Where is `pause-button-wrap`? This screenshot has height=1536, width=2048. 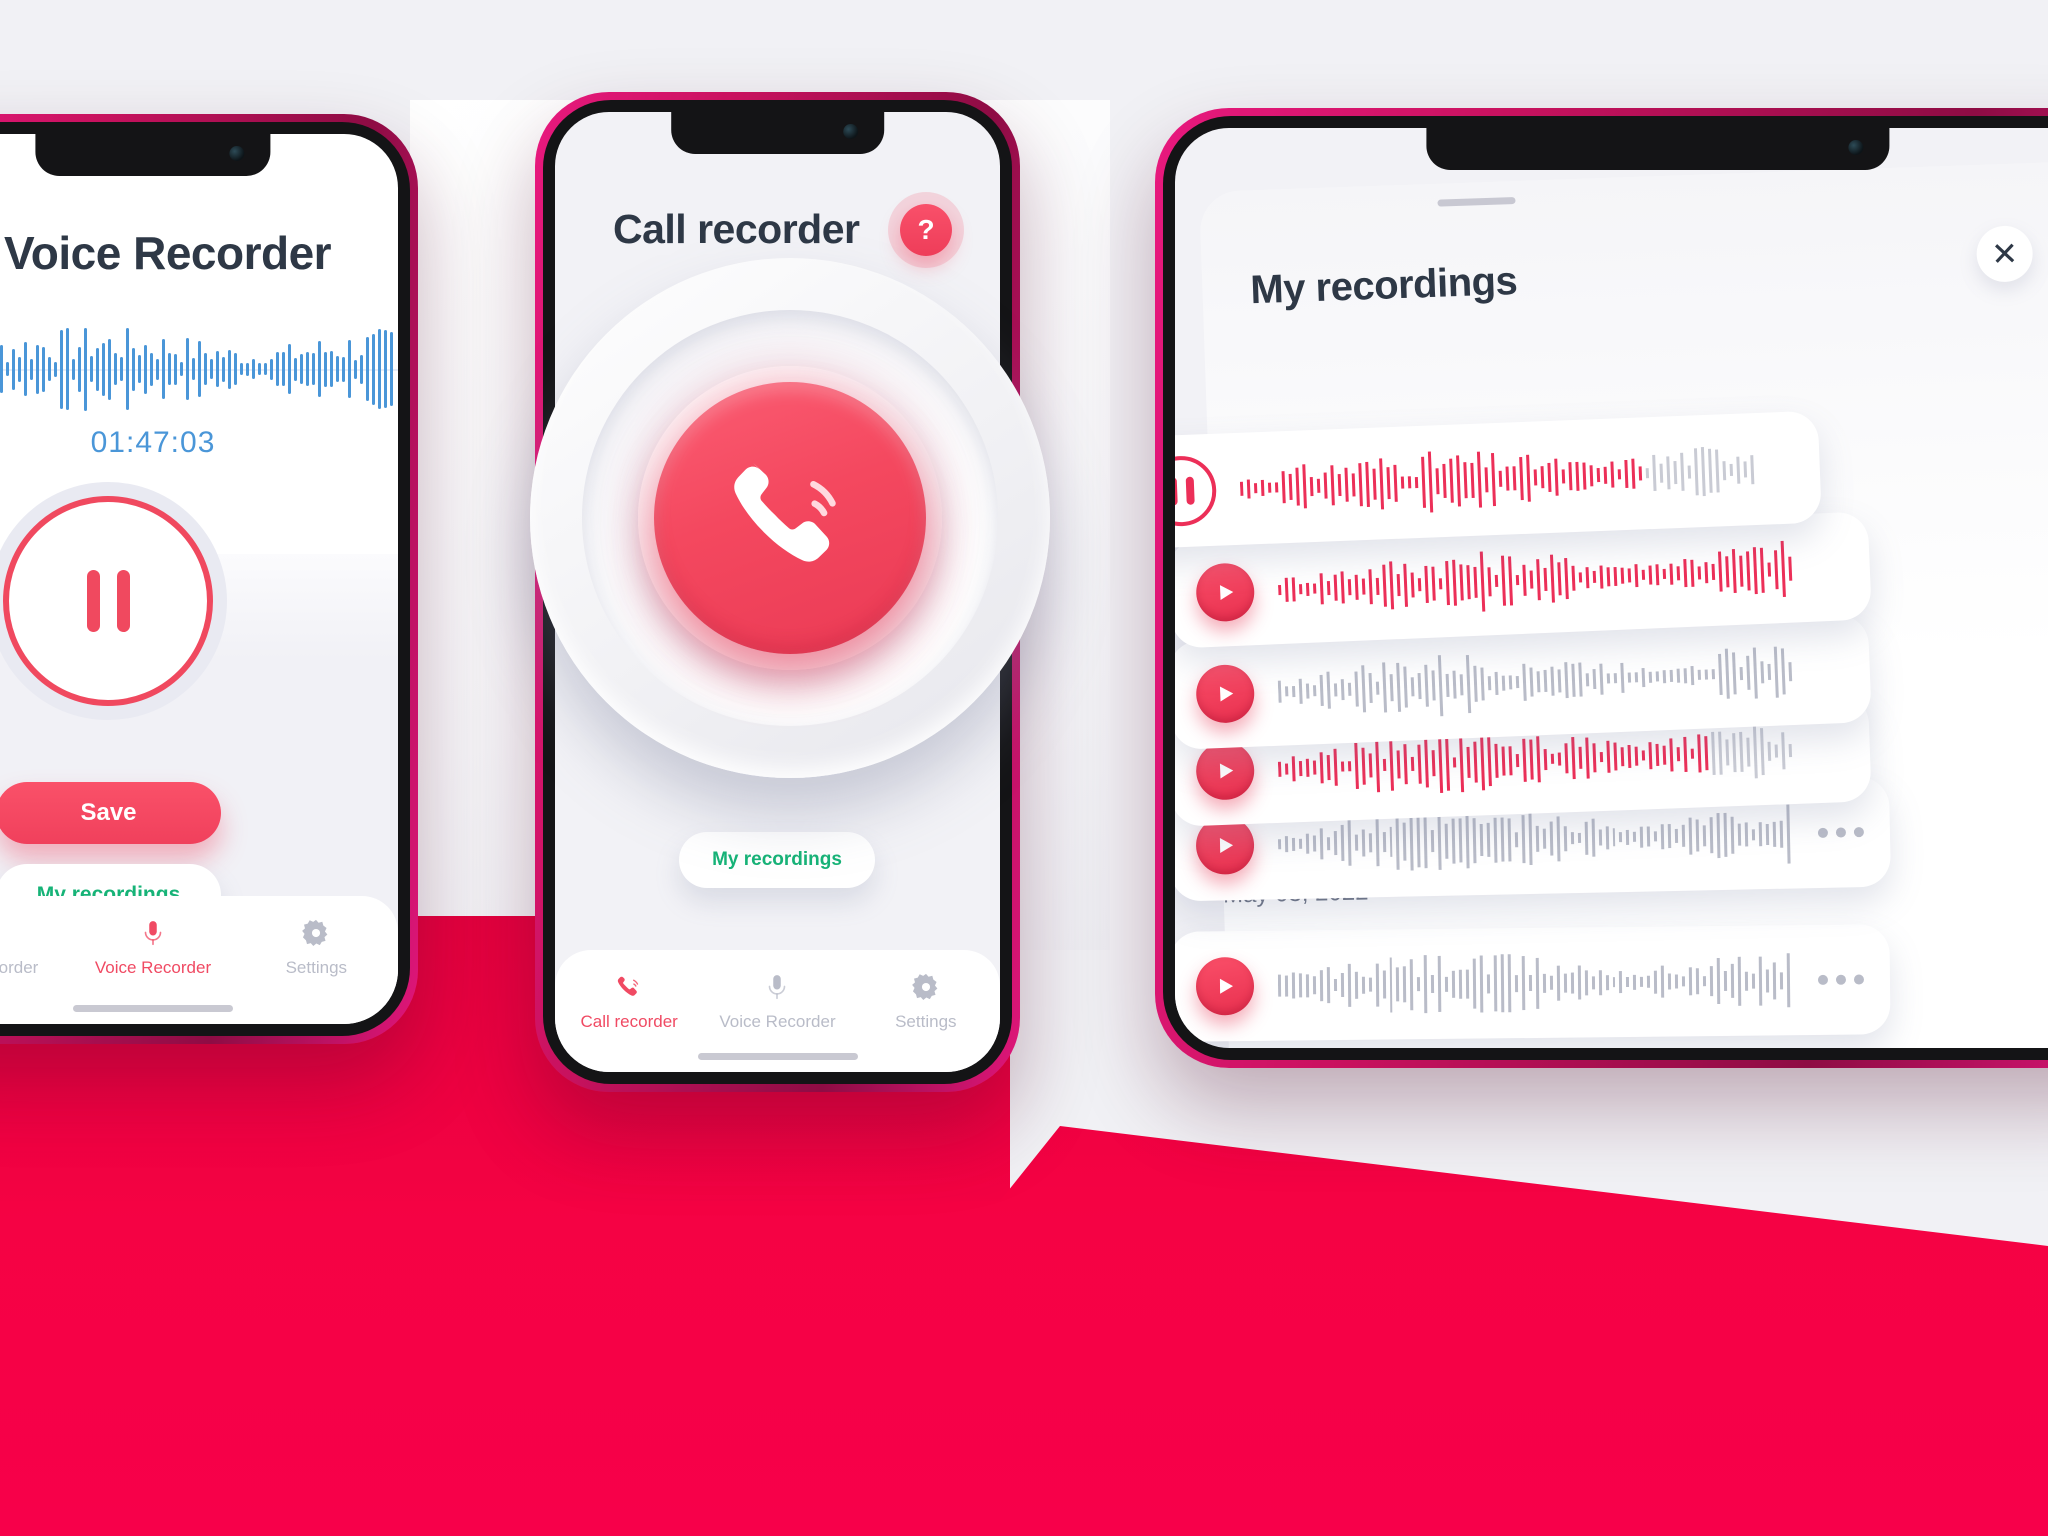
pause-button-wrap is located at coordinates (113, 601).